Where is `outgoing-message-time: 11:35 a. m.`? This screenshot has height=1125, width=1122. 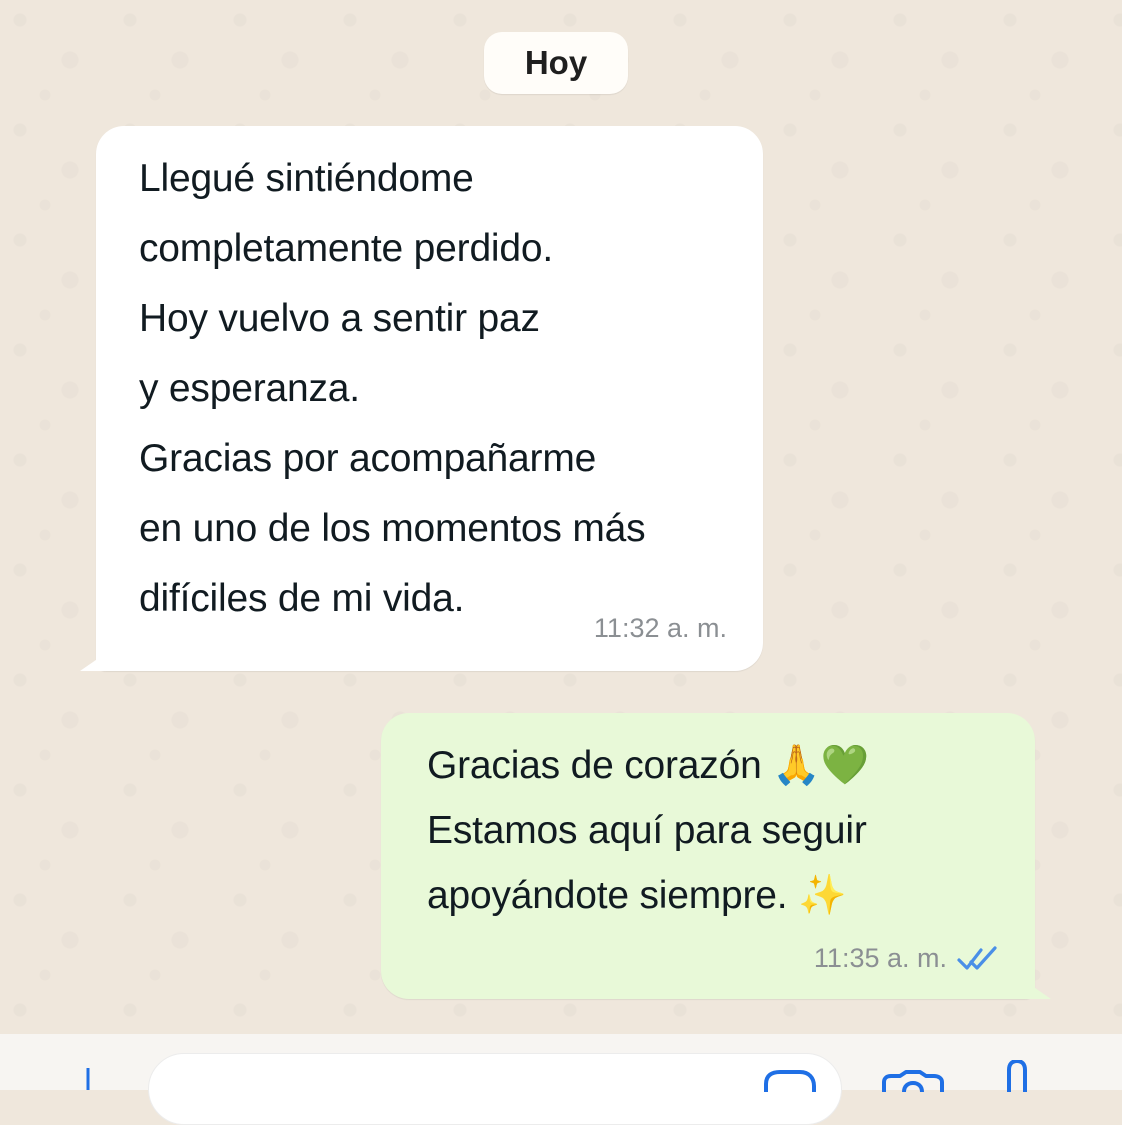 outgoing-message-time: 11:35 a. m. is located at coordinates (880, 958).